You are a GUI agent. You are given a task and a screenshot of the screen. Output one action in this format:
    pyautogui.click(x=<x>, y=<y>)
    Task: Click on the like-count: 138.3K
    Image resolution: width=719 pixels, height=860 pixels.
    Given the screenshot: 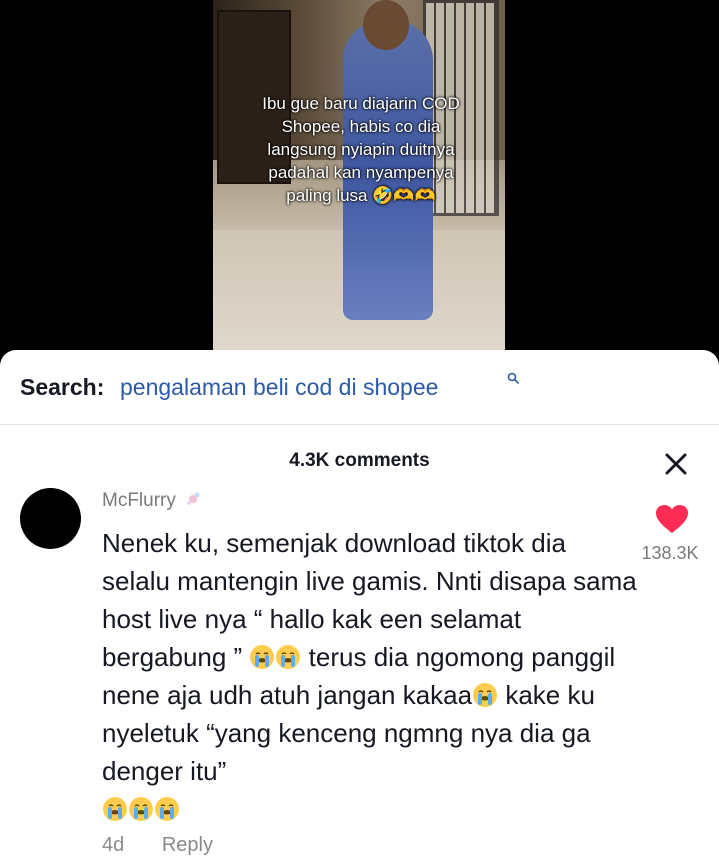 What is the action you would take?
    pyautogui.click(x=670, y=553)
    